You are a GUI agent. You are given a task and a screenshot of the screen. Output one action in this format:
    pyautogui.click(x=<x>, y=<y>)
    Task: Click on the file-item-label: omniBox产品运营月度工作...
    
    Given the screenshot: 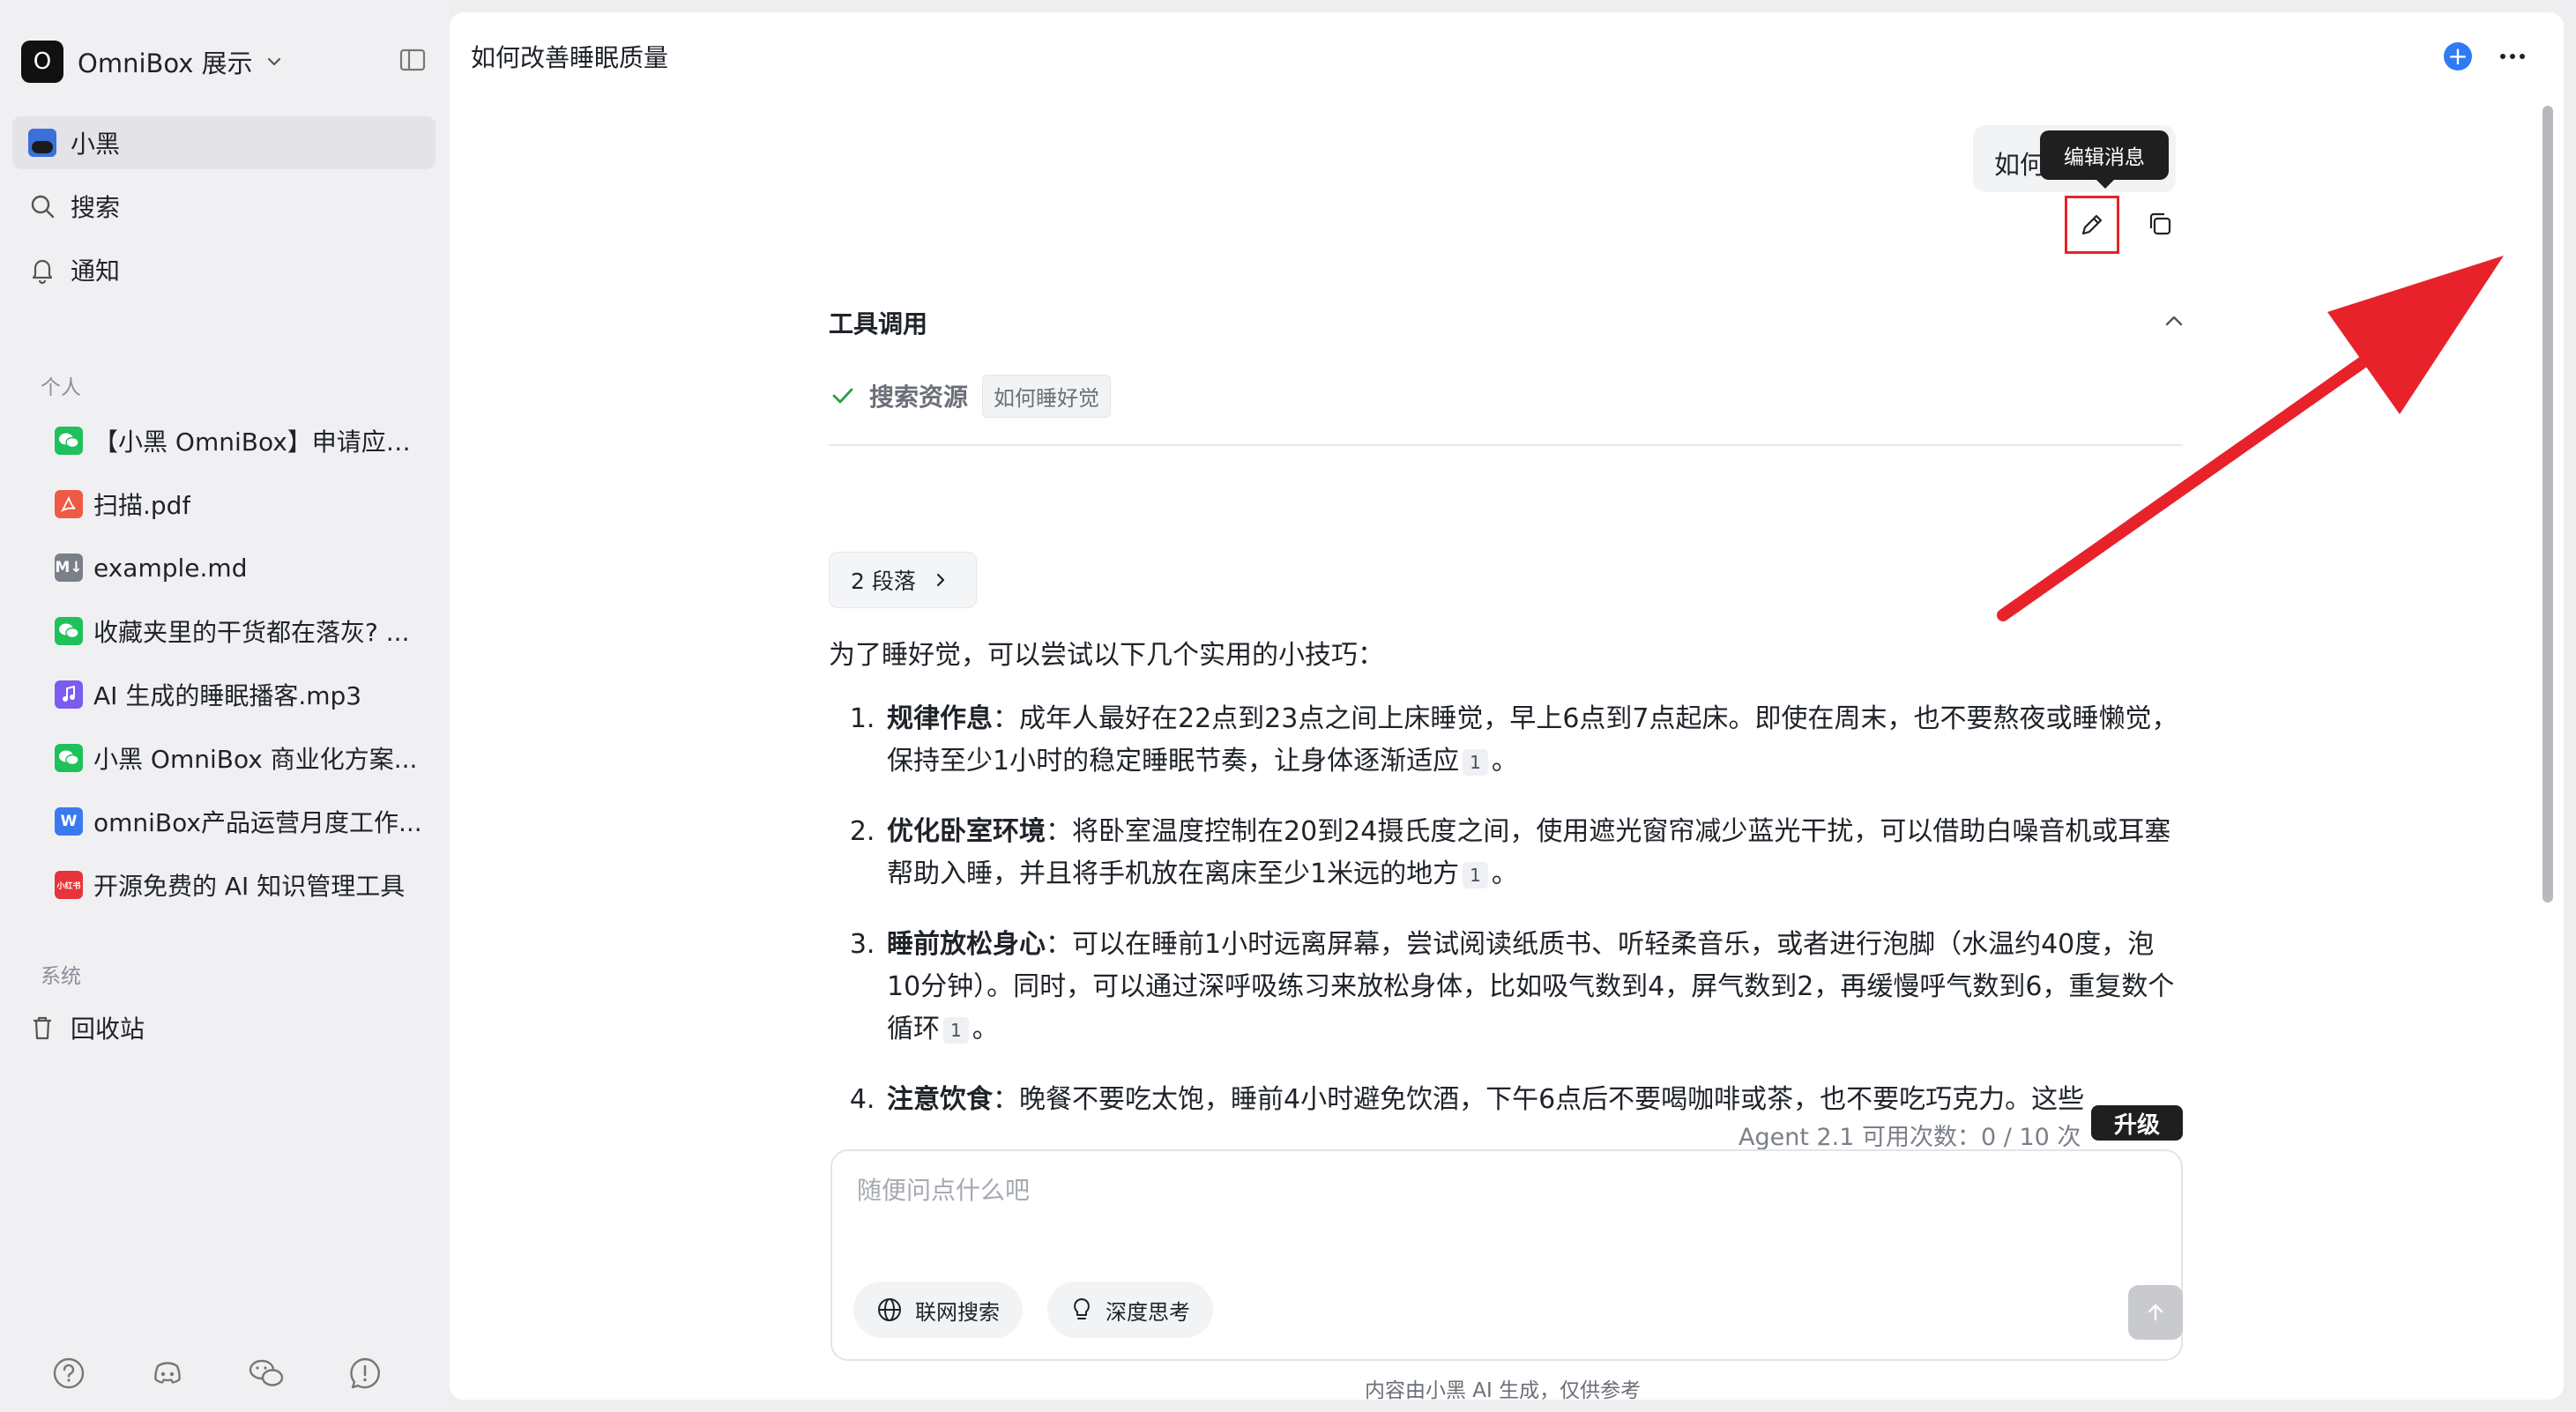 What is the action you would take?
    pyautogui.click(x=258, y=823)
    